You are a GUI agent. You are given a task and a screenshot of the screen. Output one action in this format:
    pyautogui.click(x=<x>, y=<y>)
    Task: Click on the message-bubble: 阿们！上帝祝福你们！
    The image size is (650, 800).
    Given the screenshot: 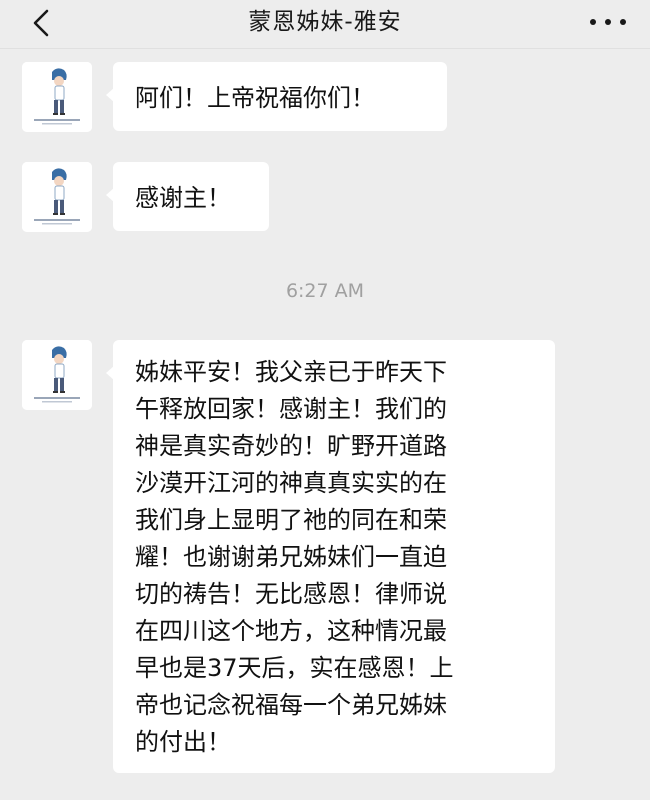 What is the action you would take?
    pyautogui.click(x=276, y=96)
    